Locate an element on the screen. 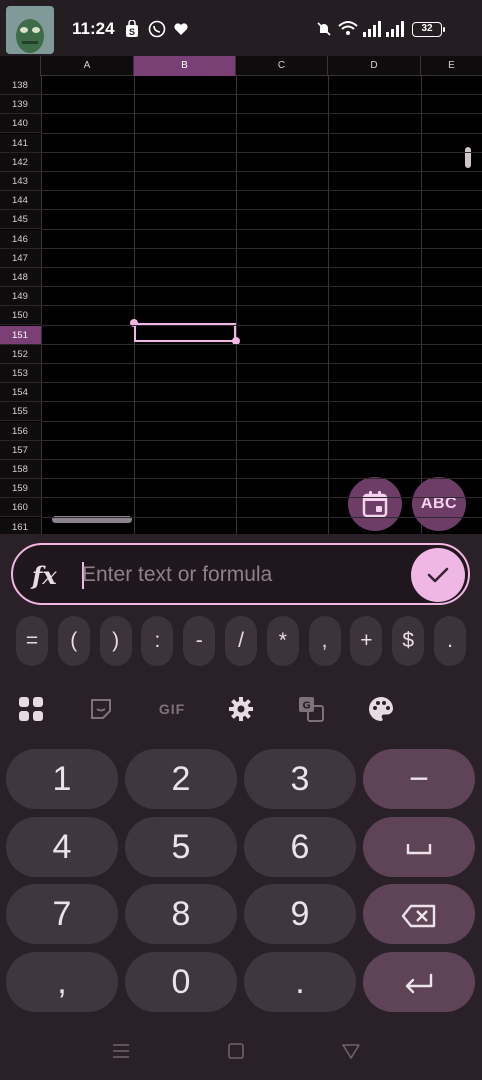 Image resolution: width=482 pixels, height=1080 pixels. row-header-154: 154 is located at coordinates (20, 393).